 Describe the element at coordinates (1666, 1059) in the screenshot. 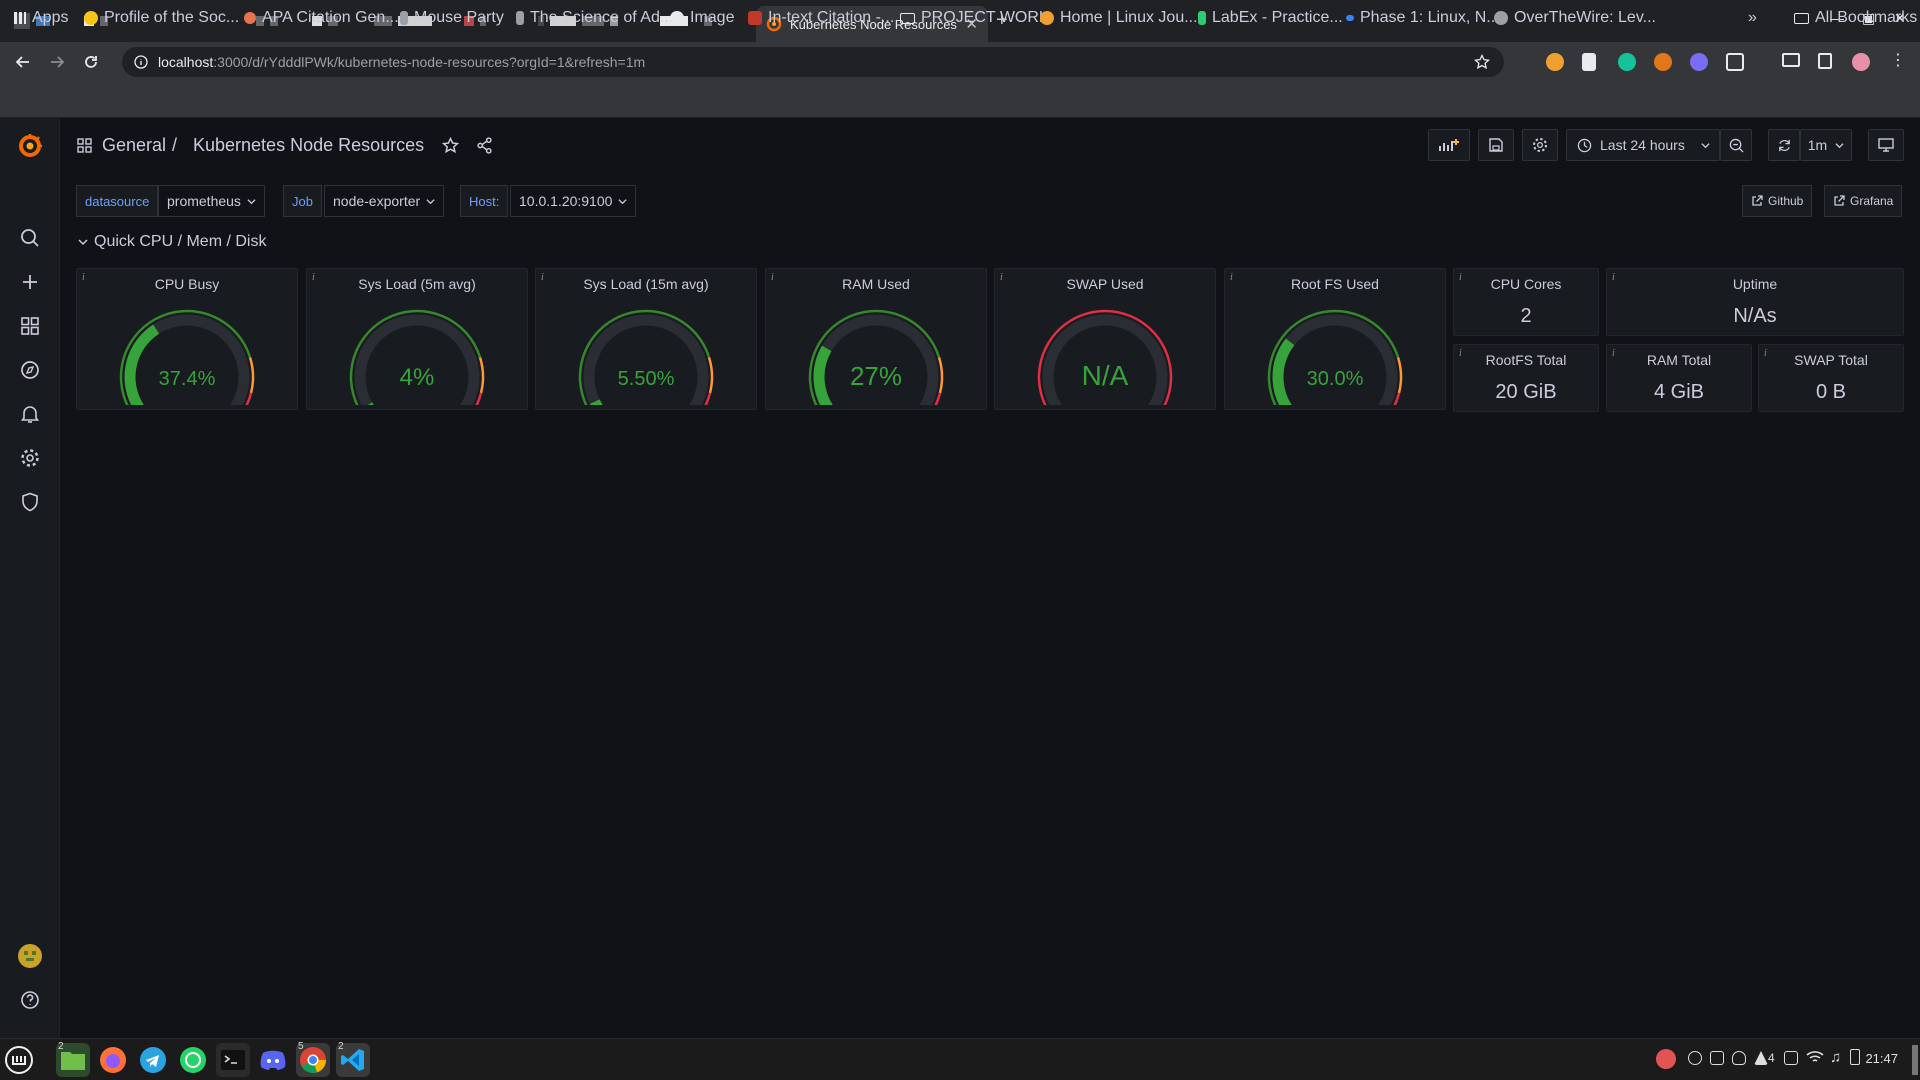

I see `tray-clock-app-icon` at that location.